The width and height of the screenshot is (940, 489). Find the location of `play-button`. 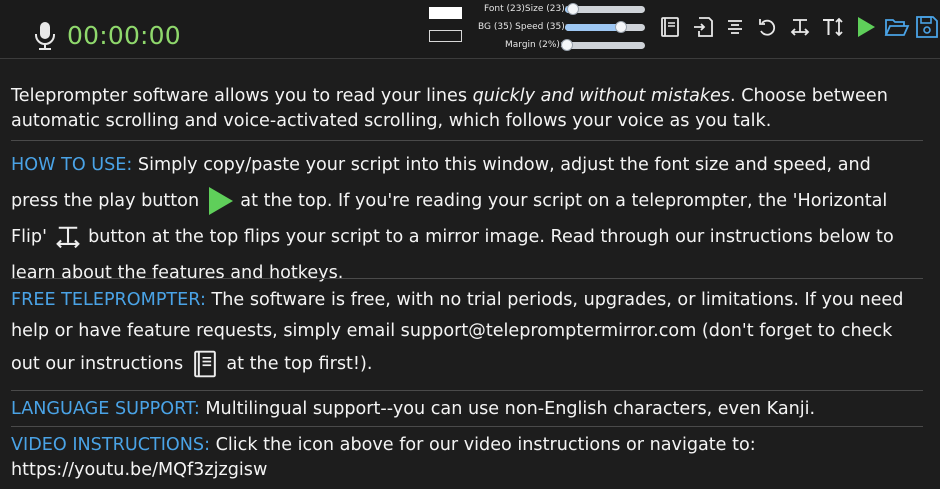

play-button is located at coordinates (866, 27).